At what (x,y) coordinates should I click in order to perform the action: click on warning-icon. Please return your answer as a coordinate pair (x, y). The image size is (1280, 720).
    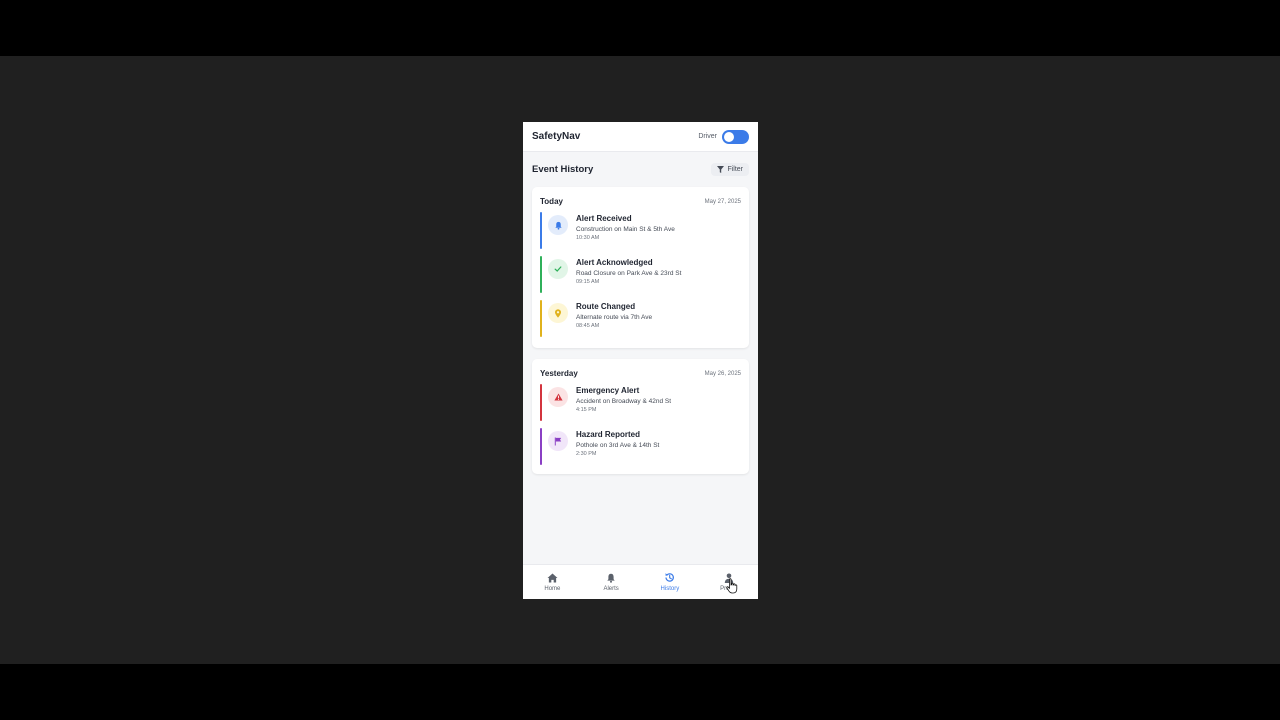
    Looking at the image, I should click on (558, 397).